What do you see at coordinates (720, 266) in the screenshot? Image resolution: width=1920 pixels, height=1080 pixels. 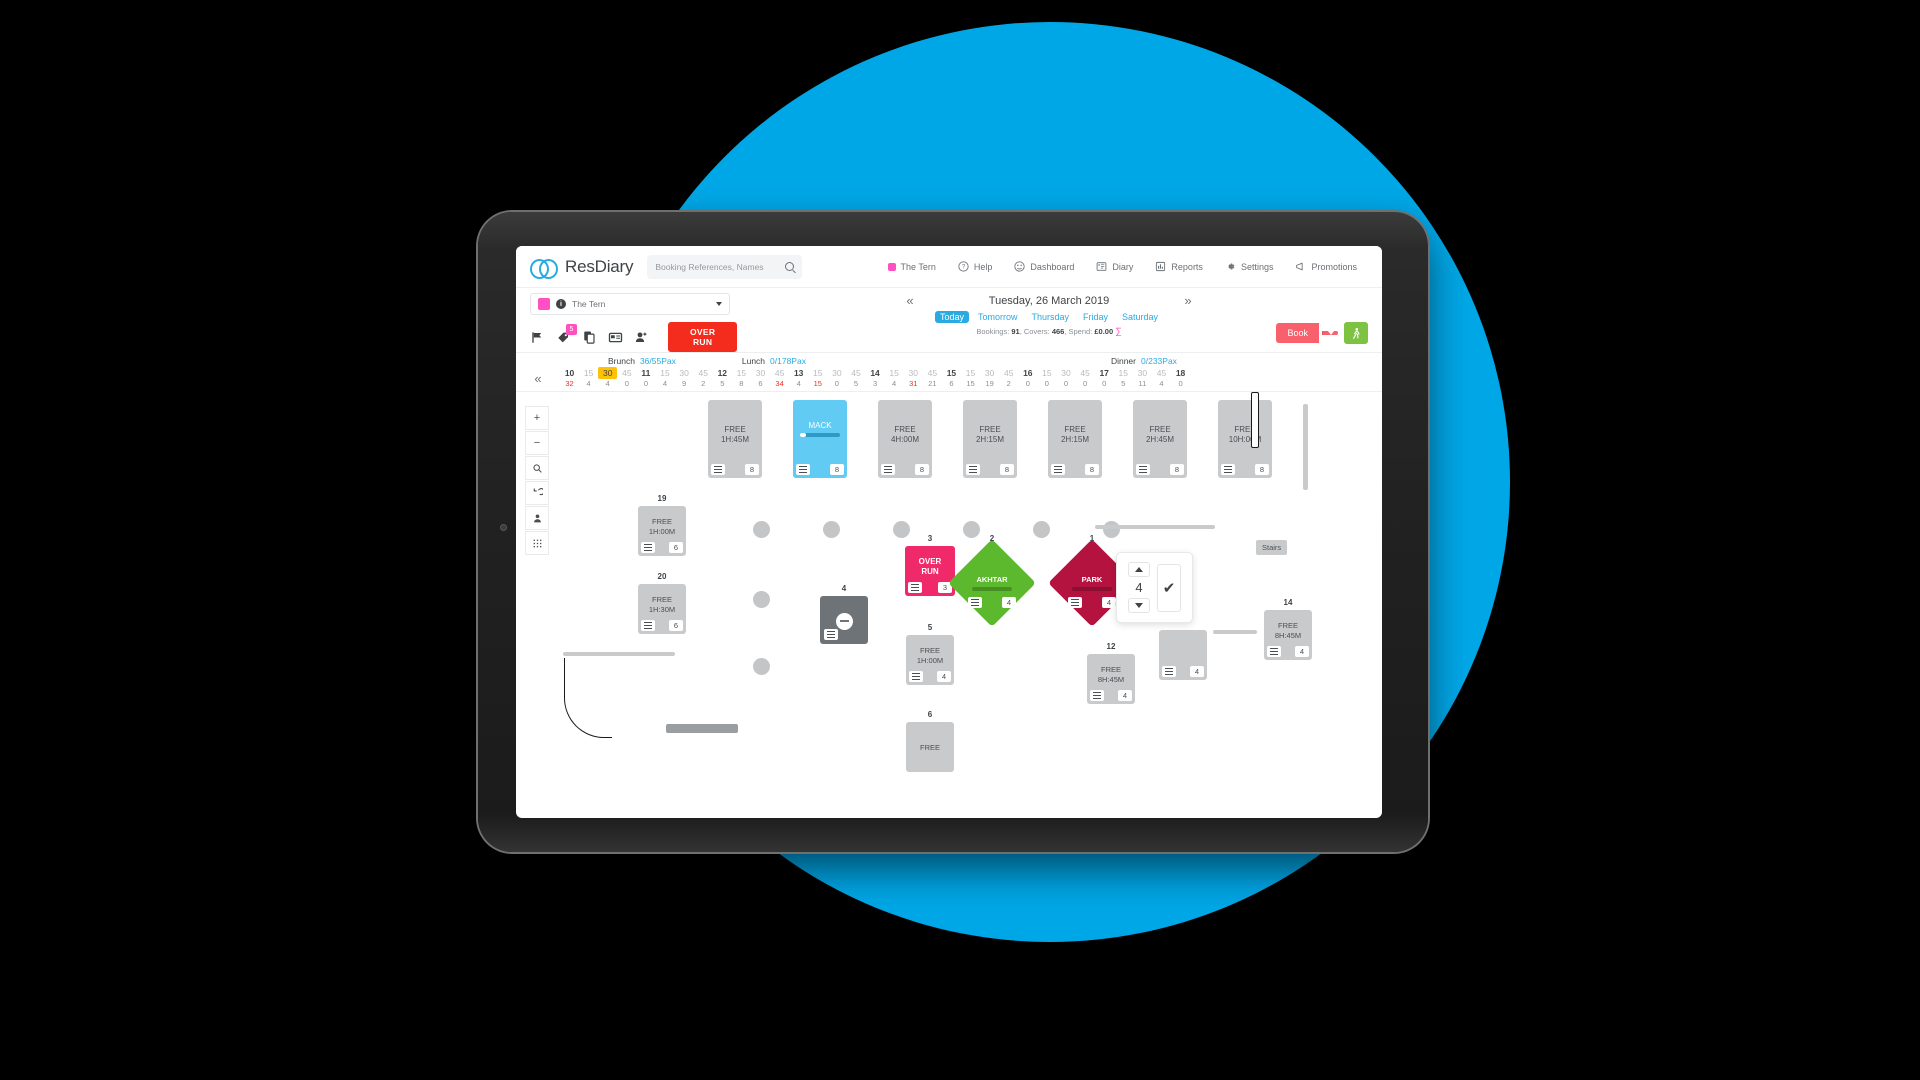 I see `search-input` at bounding box center [720, 266].